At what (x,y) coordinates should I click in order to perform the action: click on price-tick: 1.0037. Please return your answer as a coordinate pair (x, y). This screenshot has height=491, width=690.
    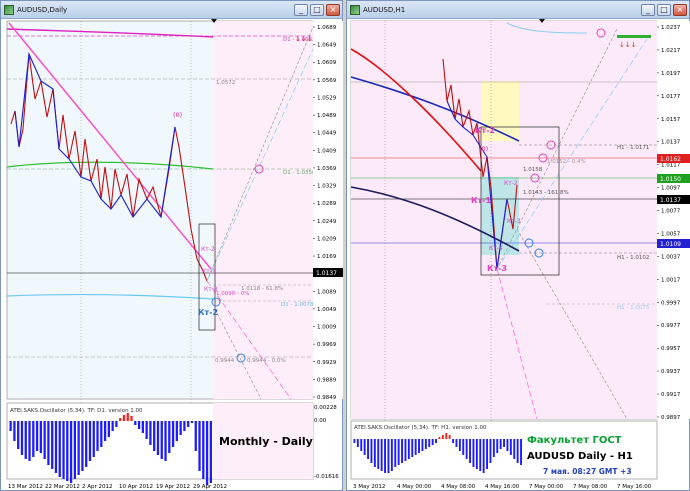
    Looking at the image, I should click on (671, 257).